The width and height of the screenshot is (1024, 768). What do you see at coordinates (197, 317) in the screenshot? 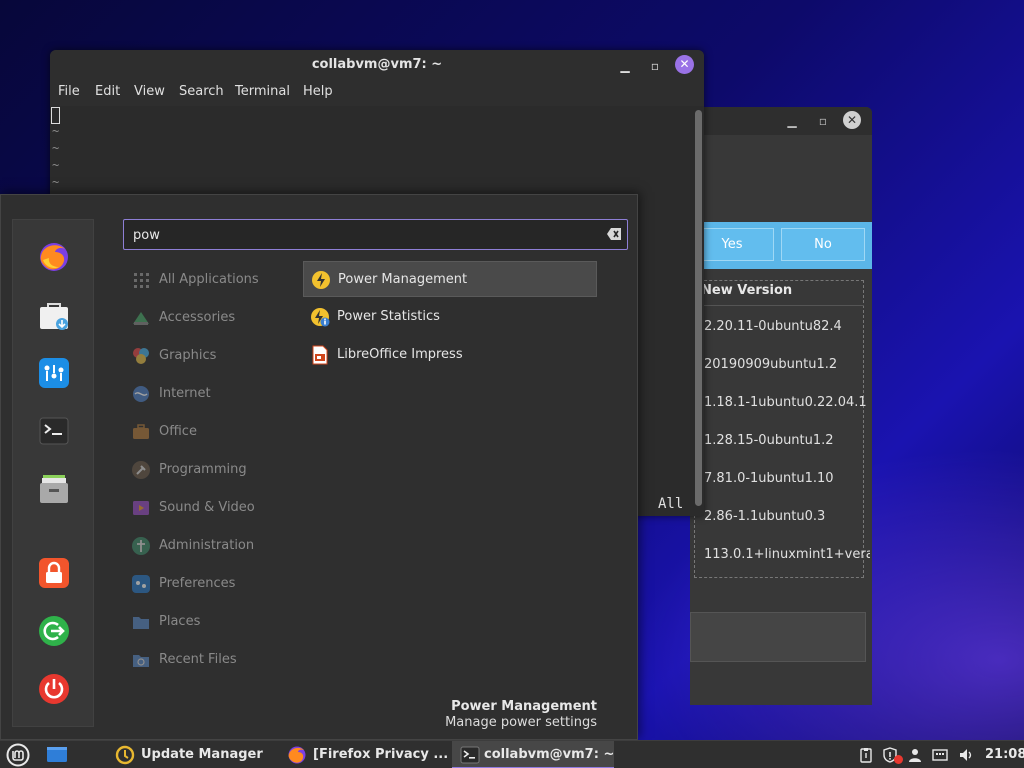
I see `category-label: Accessories` at bounding box center [197, 317].